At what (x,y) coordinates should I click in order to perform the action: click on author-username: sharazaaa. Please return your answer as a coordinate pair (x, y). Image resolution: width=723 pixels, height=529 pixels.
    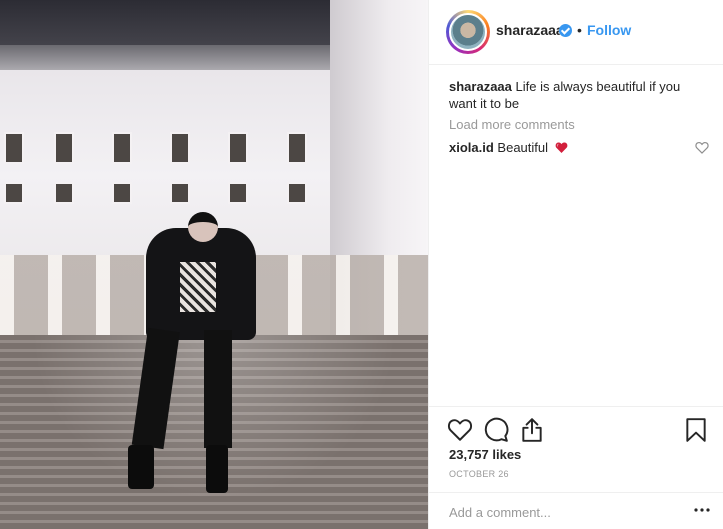
    Looking at the image, I should click on (530, 30).